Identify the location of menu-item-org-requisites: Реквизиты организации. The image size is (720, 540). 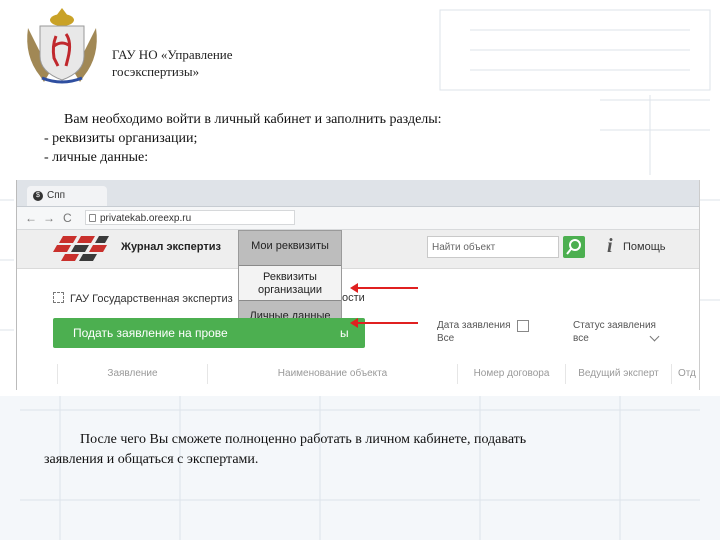
(290, 283).